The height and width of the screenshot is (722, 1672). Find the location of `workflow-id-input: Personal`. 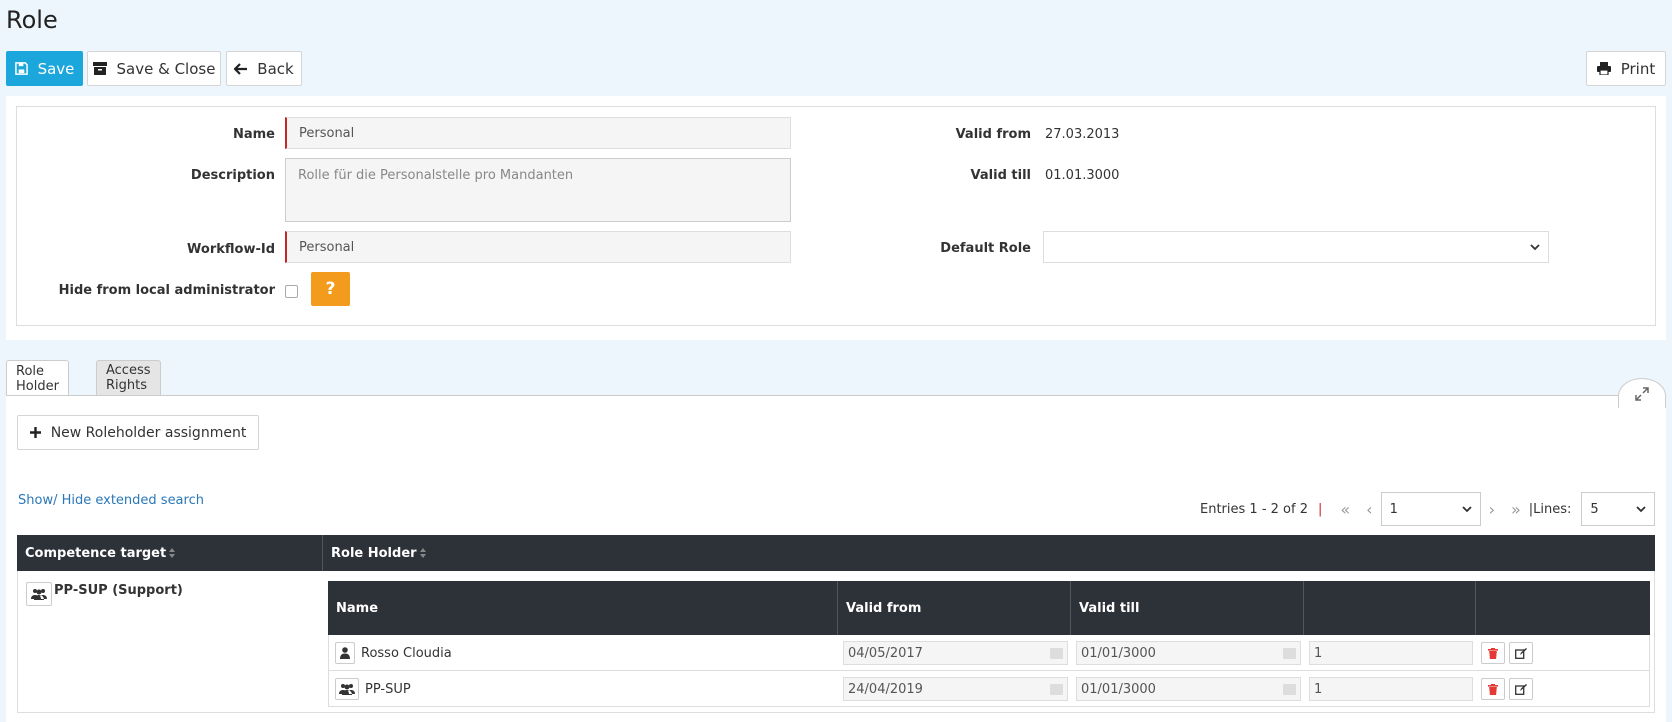

workflow-id-input: Personal is located at coordinates (538, 247).